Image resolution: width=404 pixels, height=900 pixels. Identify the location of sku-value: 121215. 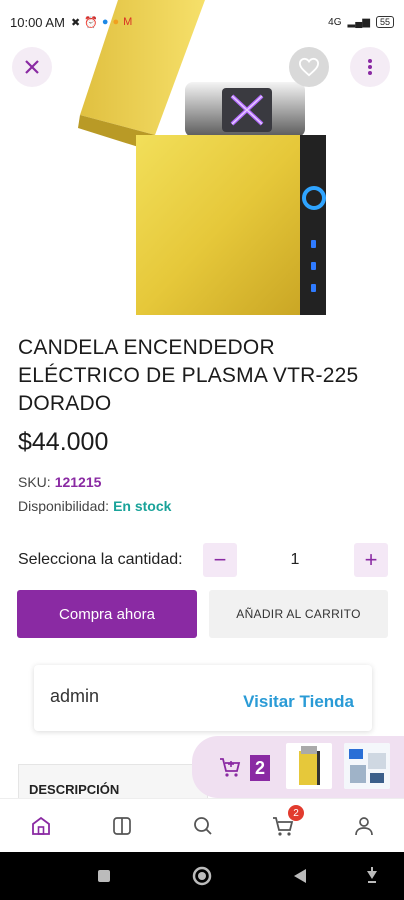
(78, 482).